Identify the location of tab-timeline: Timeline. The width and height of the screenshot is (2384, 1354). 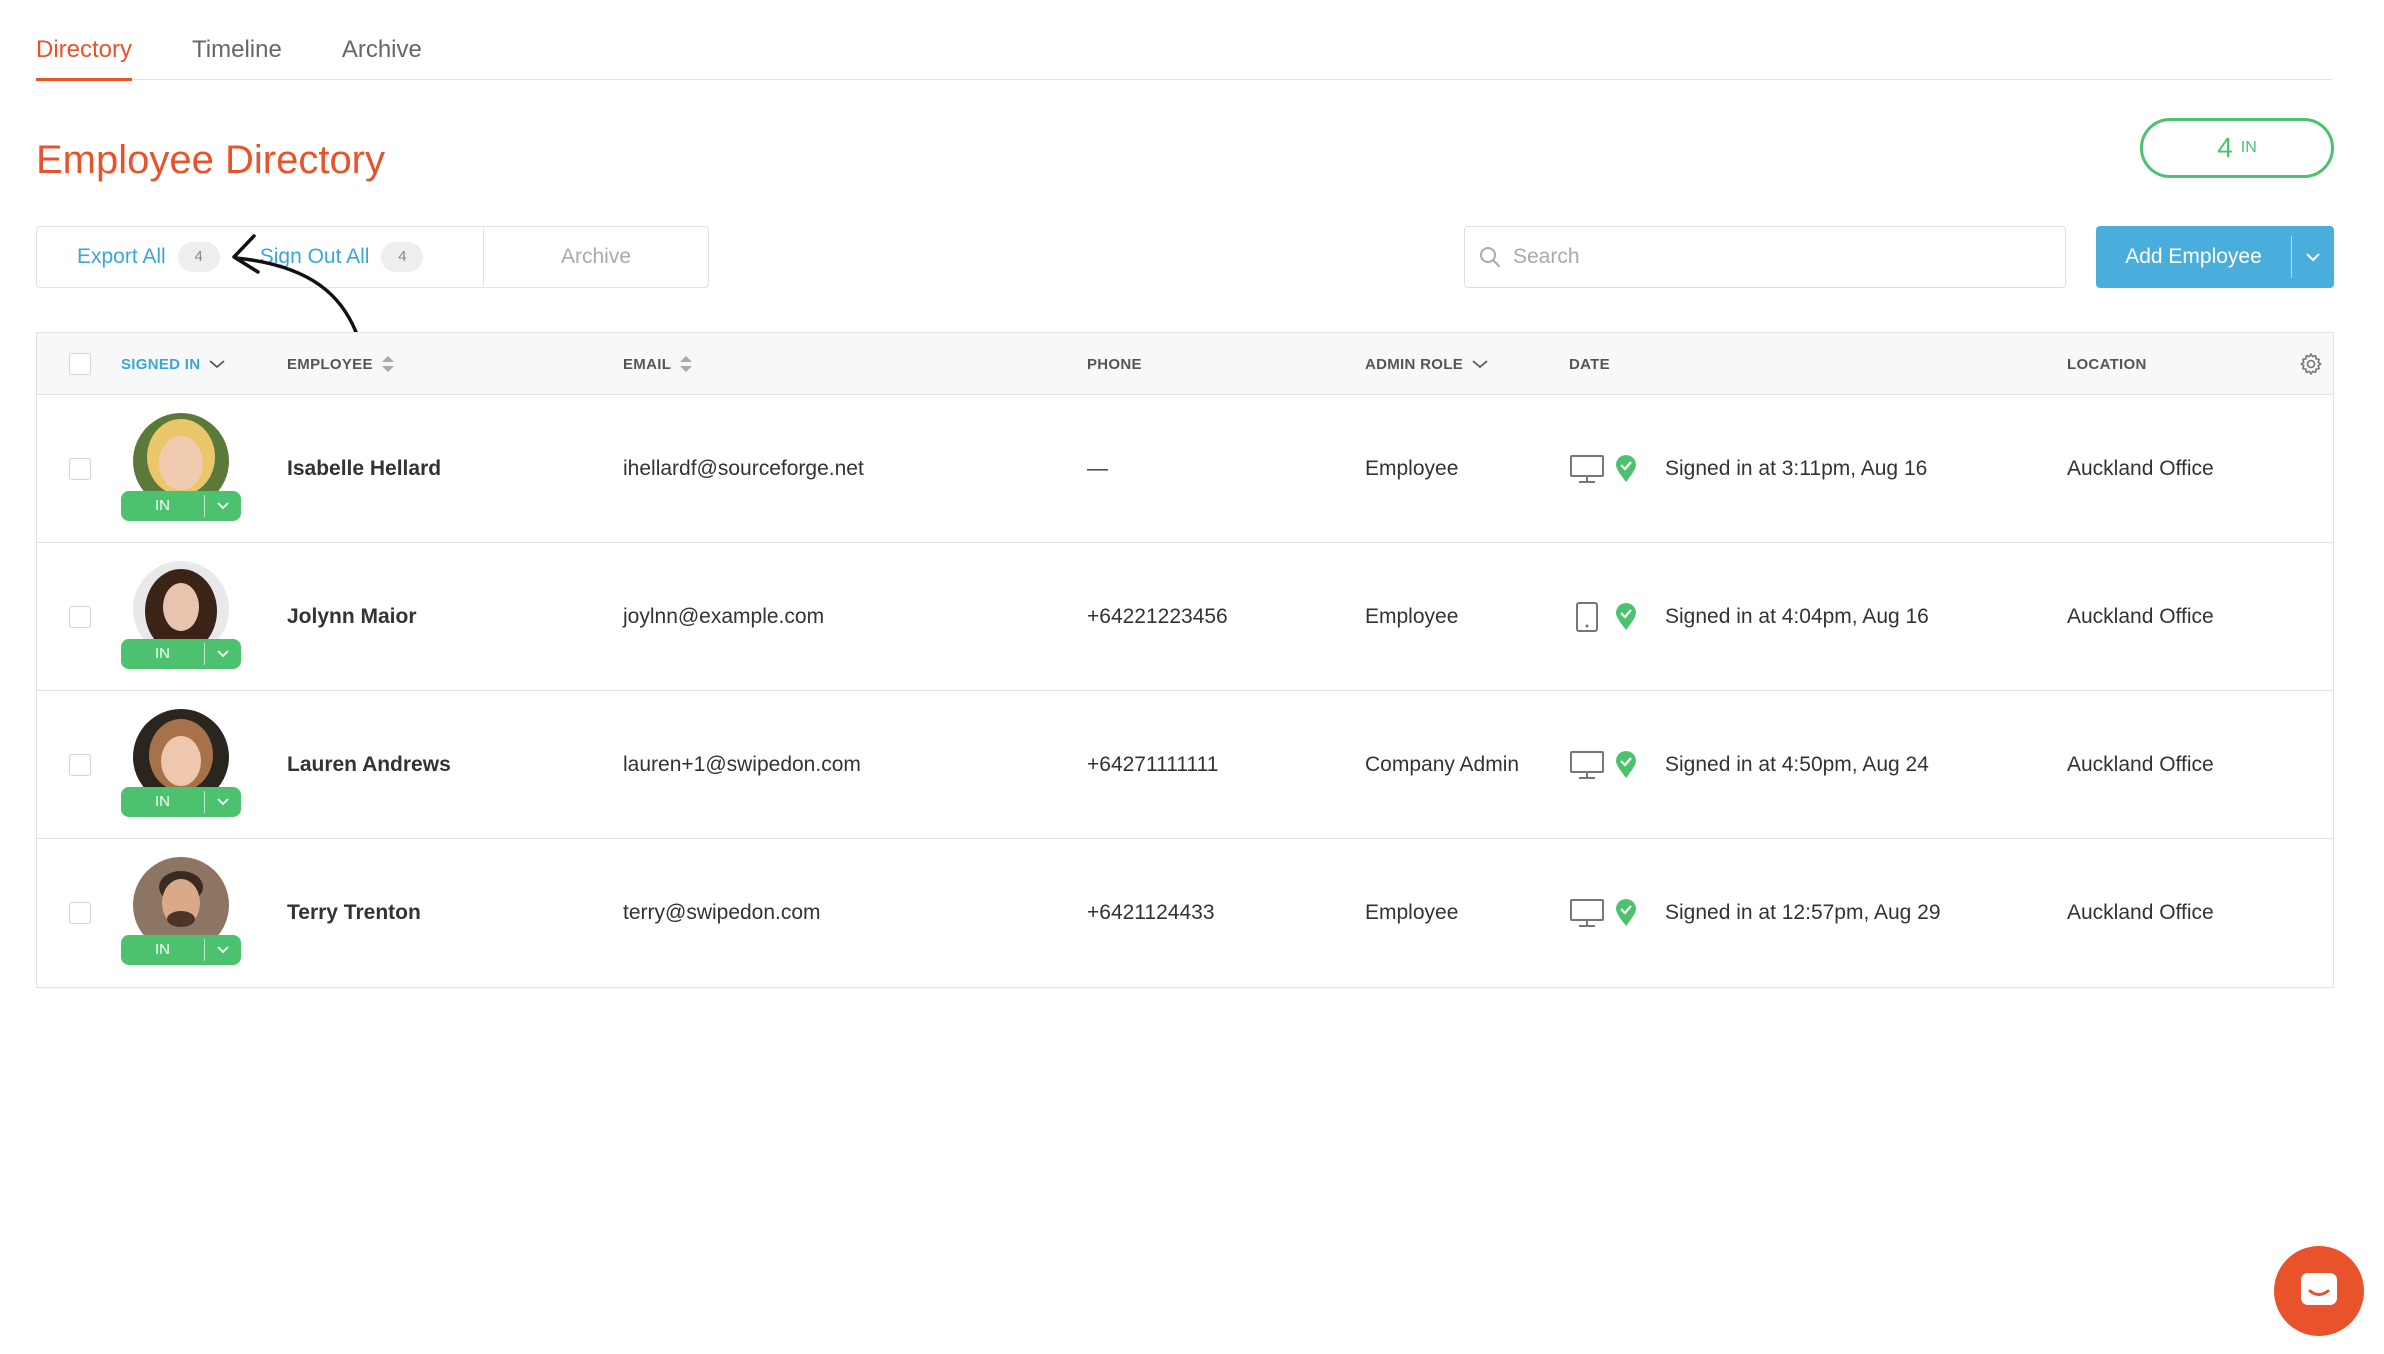
(237, 40).